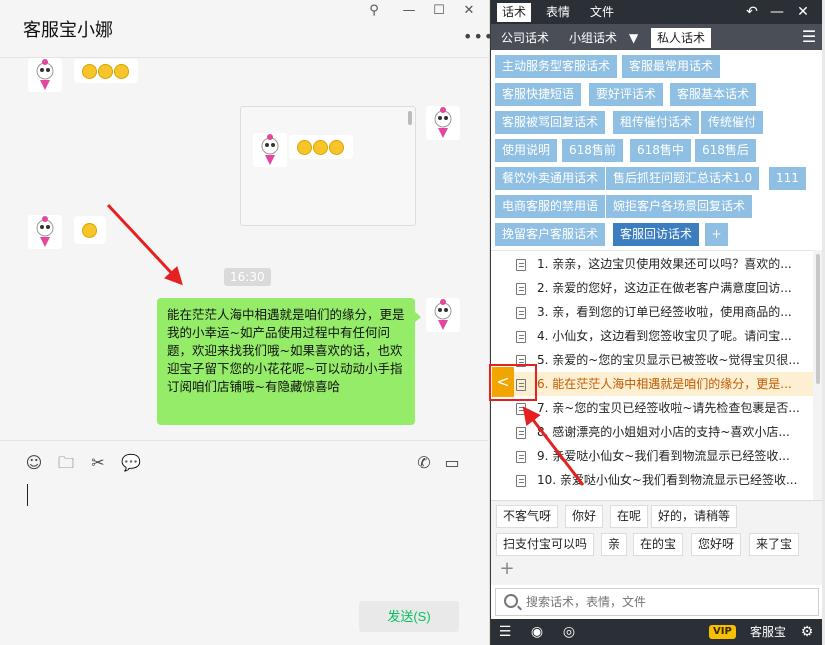 Image resolution: width=825 pixels, height=645 pixels. What do you see at coordinates (513, 382) in the screenshot?
I see `annotation-highlight-box` at bounding box center [513, 382].